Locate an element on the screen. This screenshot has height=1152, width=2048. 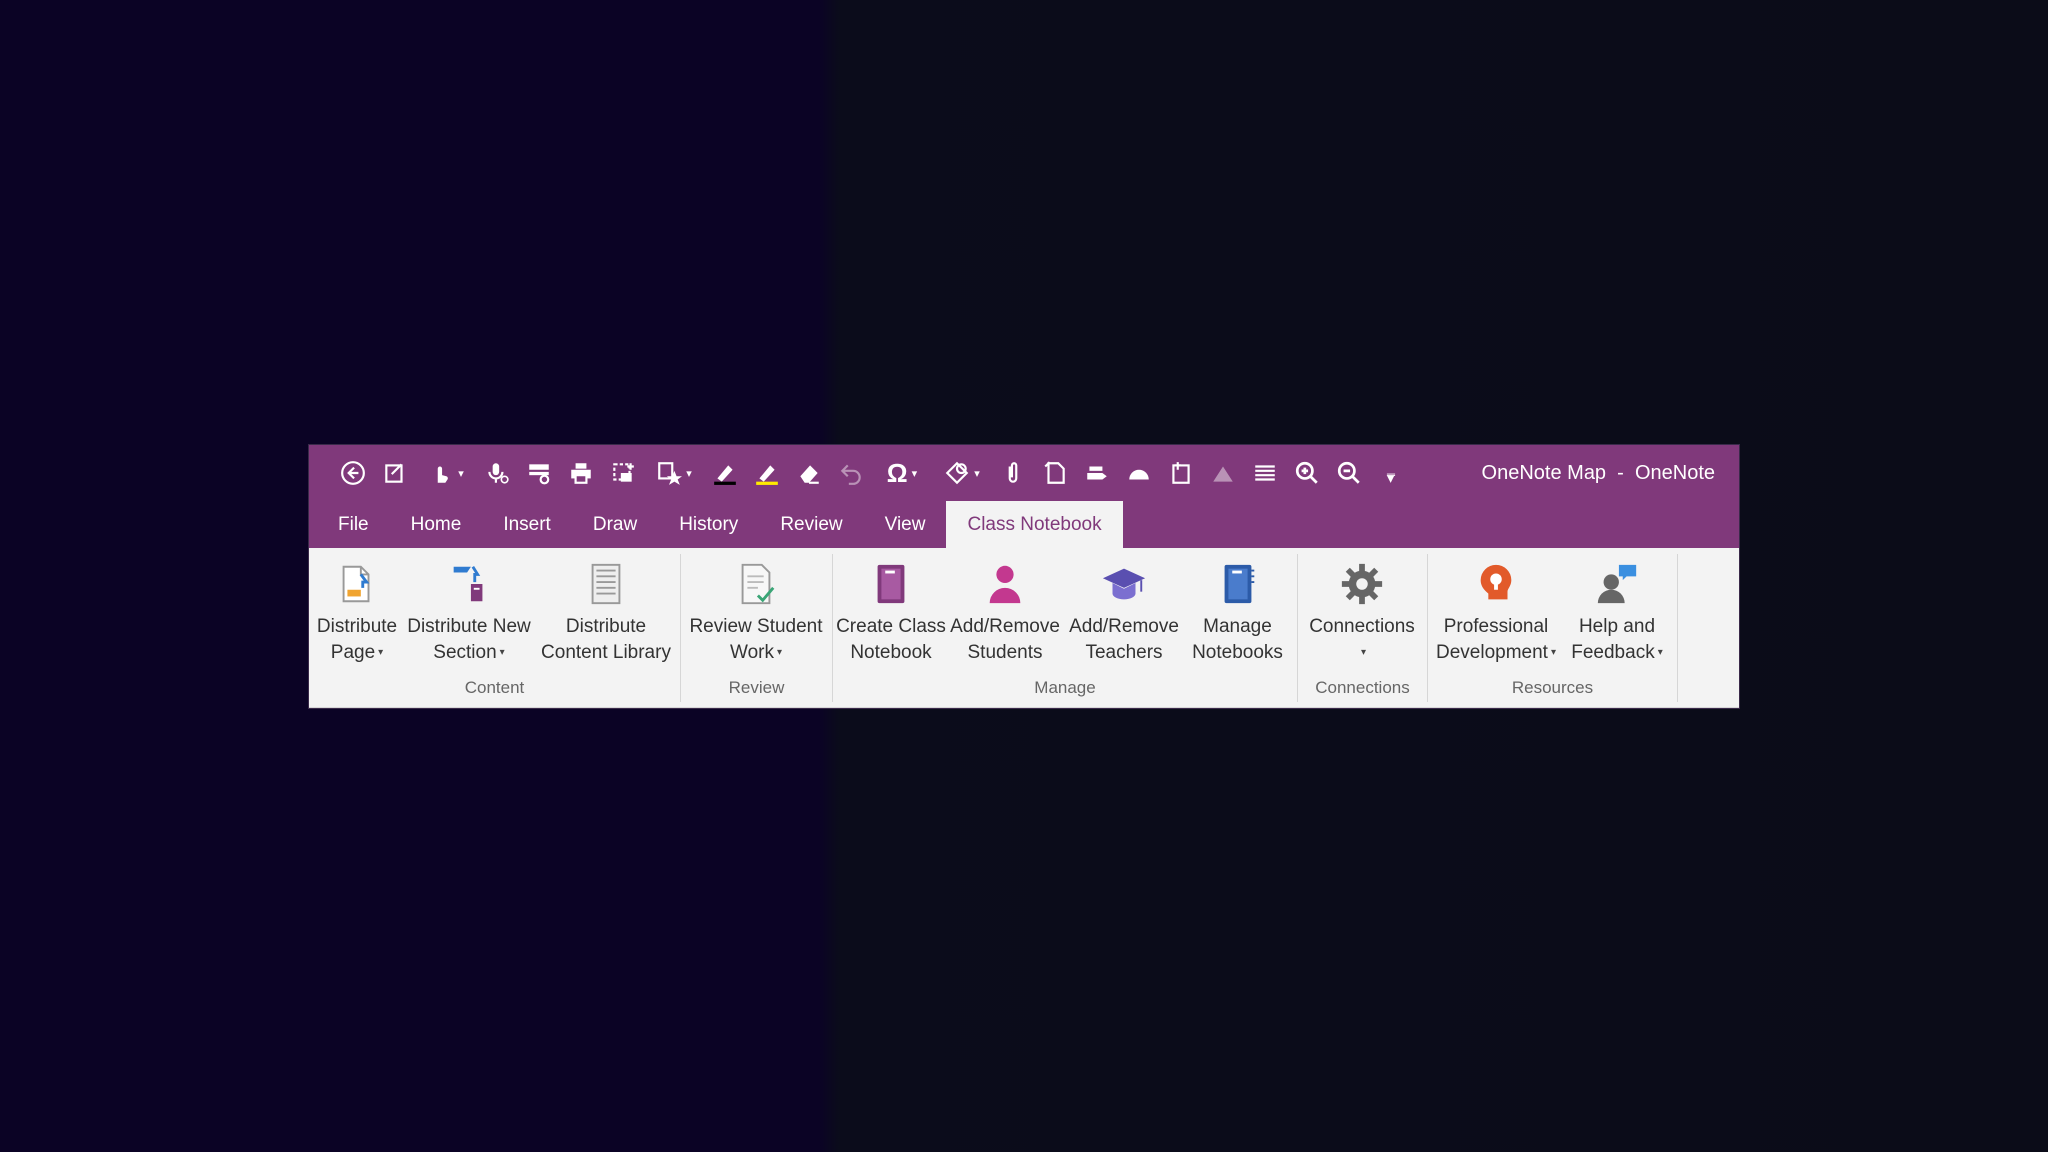
group-label-content: Content is located at coordinates (494, 687).